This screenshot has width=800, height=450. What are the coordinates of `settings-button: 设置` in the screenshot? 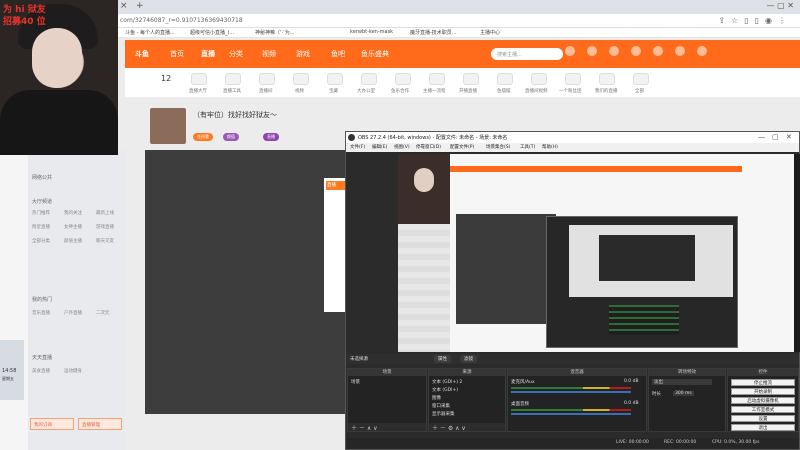 It's located at (763, 418).